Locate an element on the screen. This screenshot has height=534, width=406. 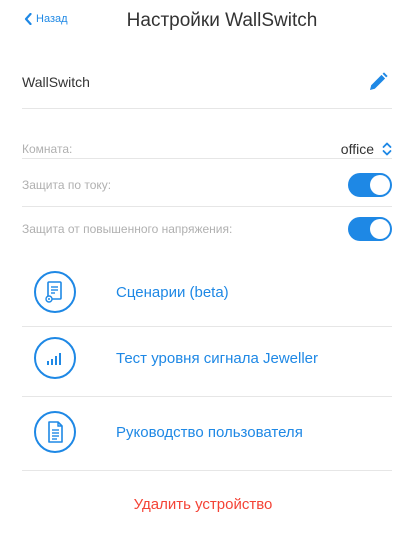
scenarios-icon is located at coordinates (55, 292).